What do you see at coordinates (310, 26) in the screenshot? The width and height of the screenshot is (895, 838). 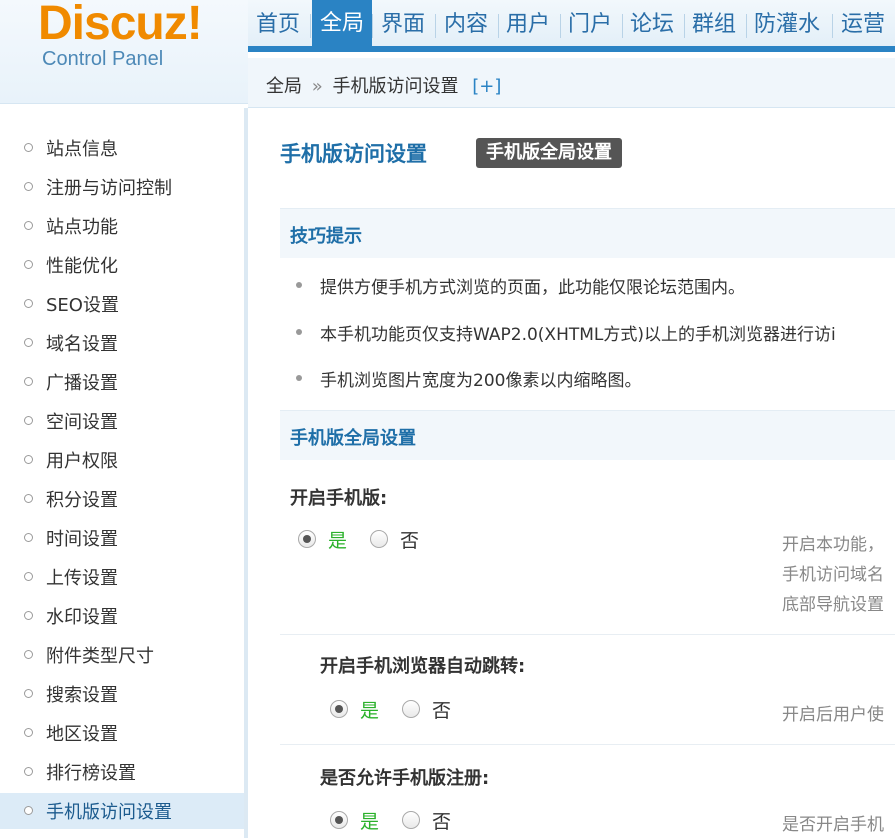 I see `nav-divider` at bounding box center [310, 26].